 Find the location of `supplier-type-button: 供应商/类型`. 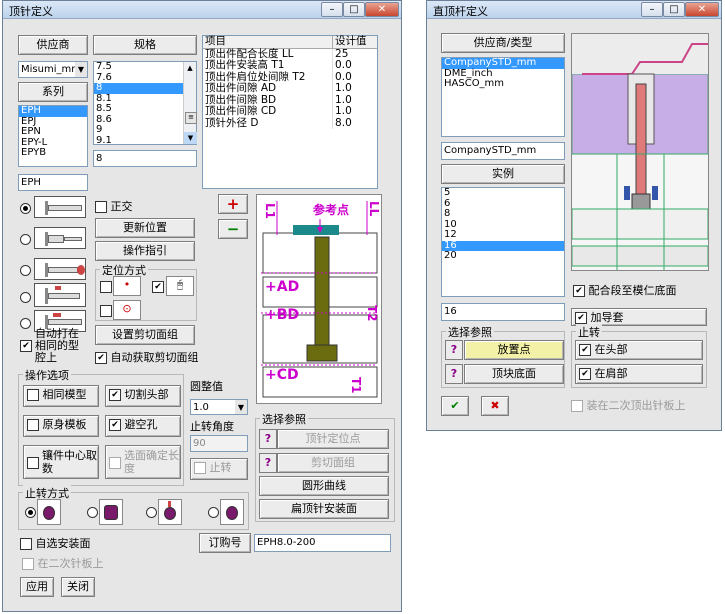

supplier-type-button: 供应商/类型 is located at coordinates (503, 43).